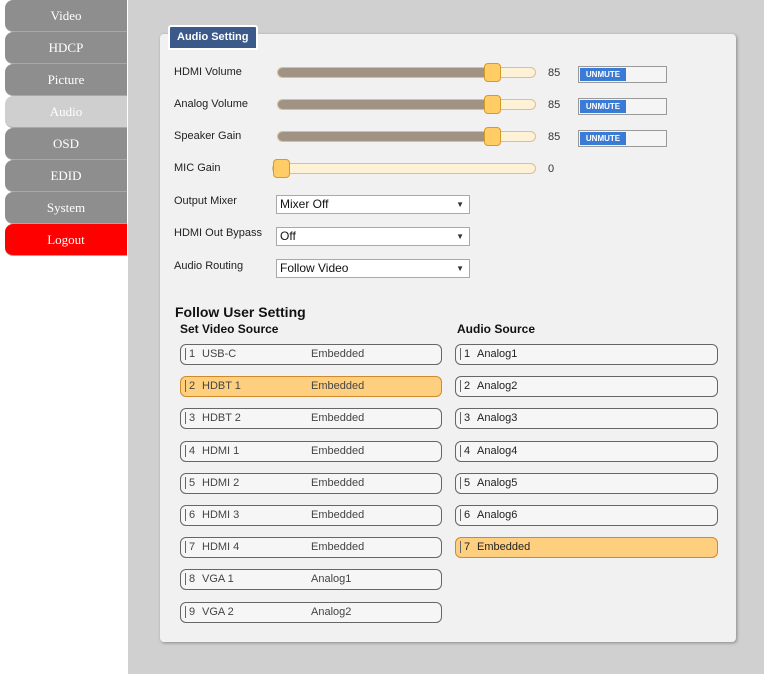 This screenshot has height=674, width=764. What do you see at coordinates (586, 451) in the screenshot?
I see `audio-source-item: 4 Analog4` at bounding box center [586, 451].